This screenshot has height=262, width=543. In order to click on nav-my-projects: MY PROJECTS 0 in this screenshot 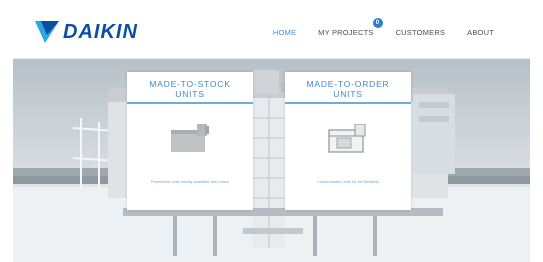, I will do `click(350, 27)`.